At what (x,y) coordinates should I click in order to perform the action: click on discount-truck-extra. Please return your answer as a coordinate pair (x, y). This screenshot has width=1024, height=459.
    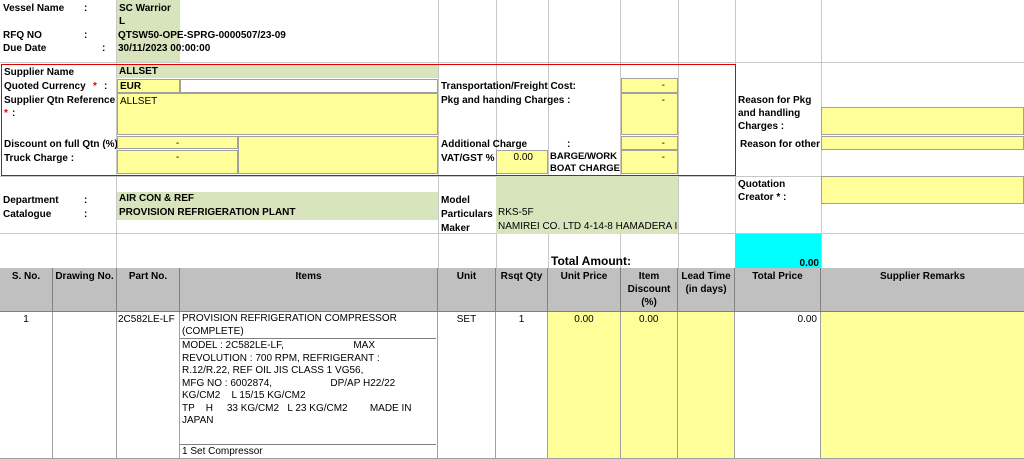
    Looking at the image, I should click on (338, 155).